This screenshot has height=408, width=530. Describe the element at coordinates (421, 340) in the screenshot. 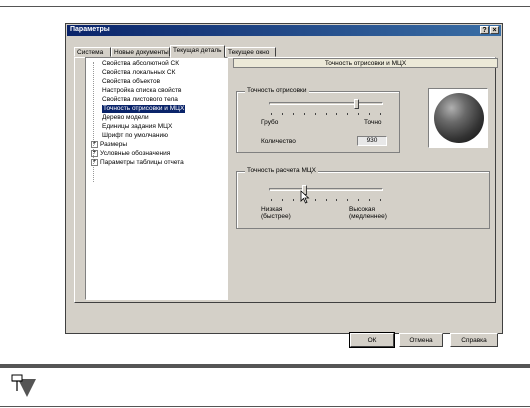

I see `cancel-button: Отмена` at that location.